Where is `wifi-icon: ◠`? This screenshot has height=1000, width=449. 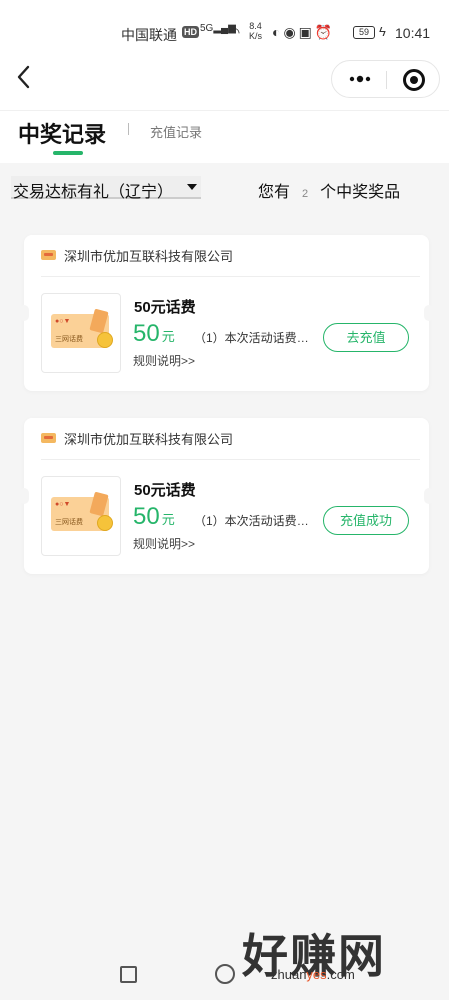 wifi-icon: ◠ is located at coordinates (234, 32).